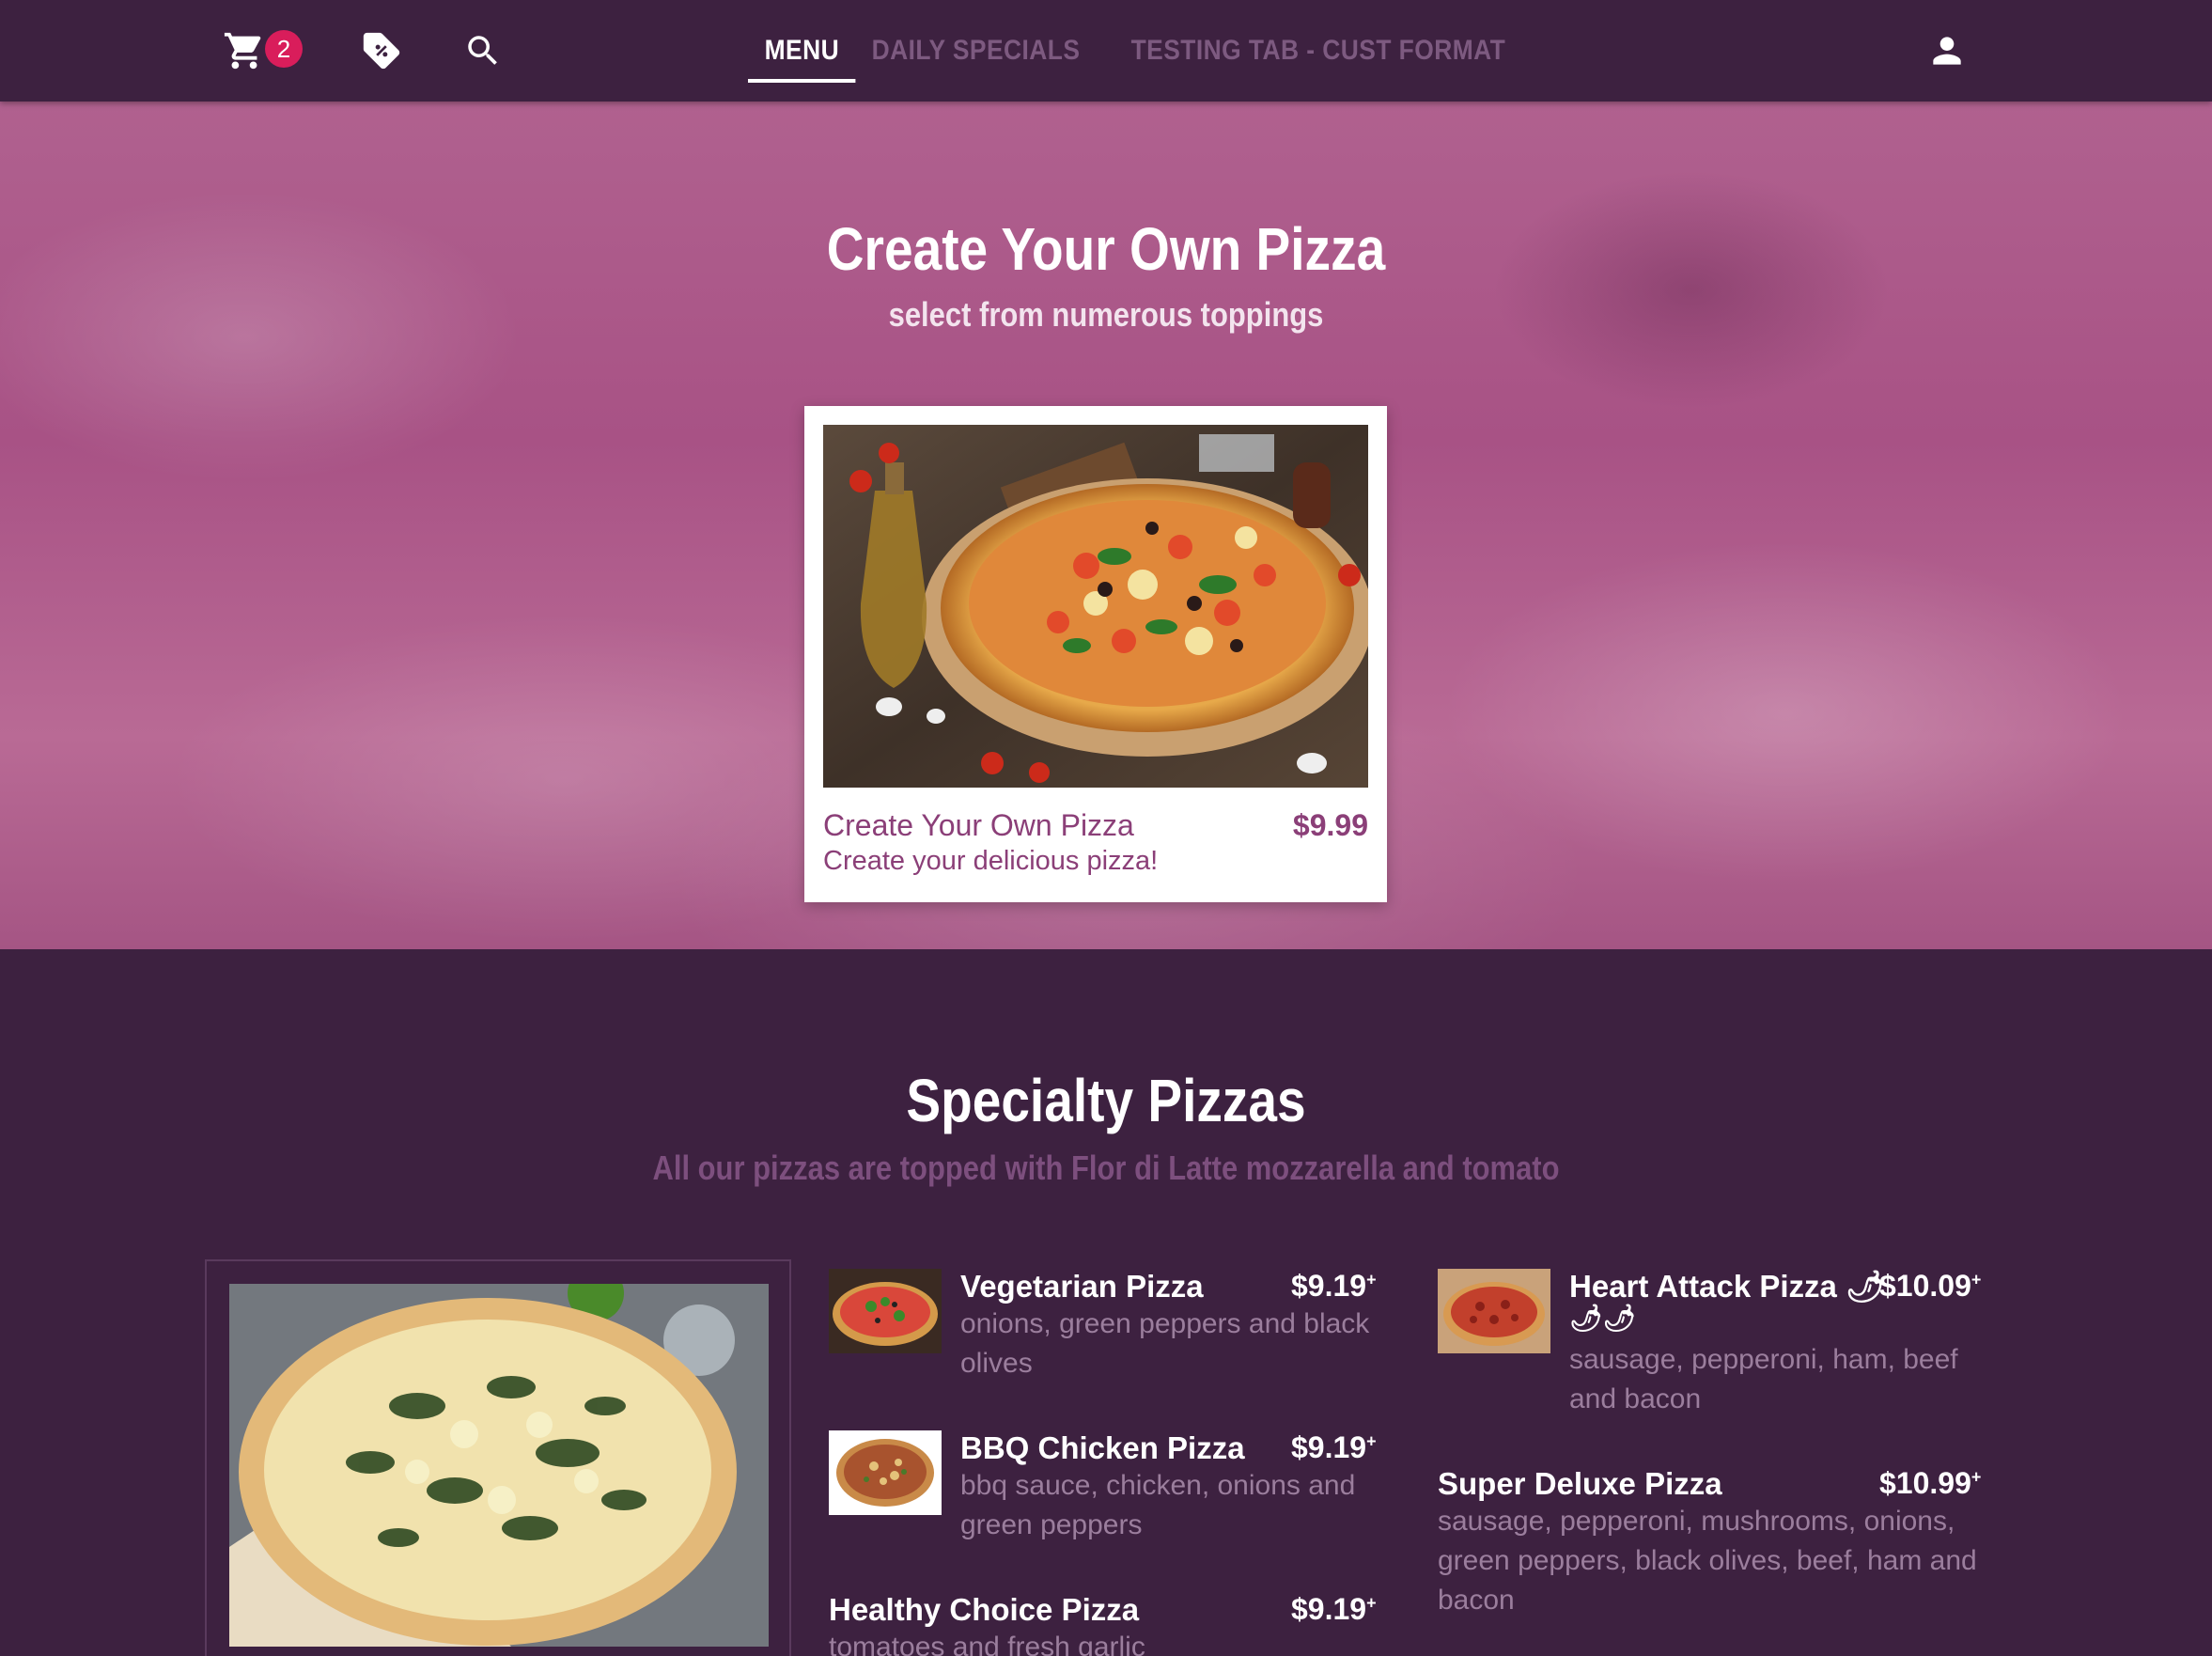  Describe the element at coordinates (284, 49) in the screenshot. I see `cart-count-badge: 2` at that location.